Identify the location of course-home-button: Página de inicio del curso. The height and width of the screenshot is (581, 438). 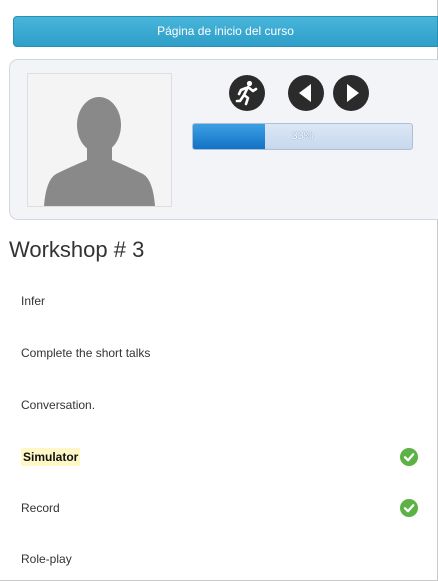
(225, 31).